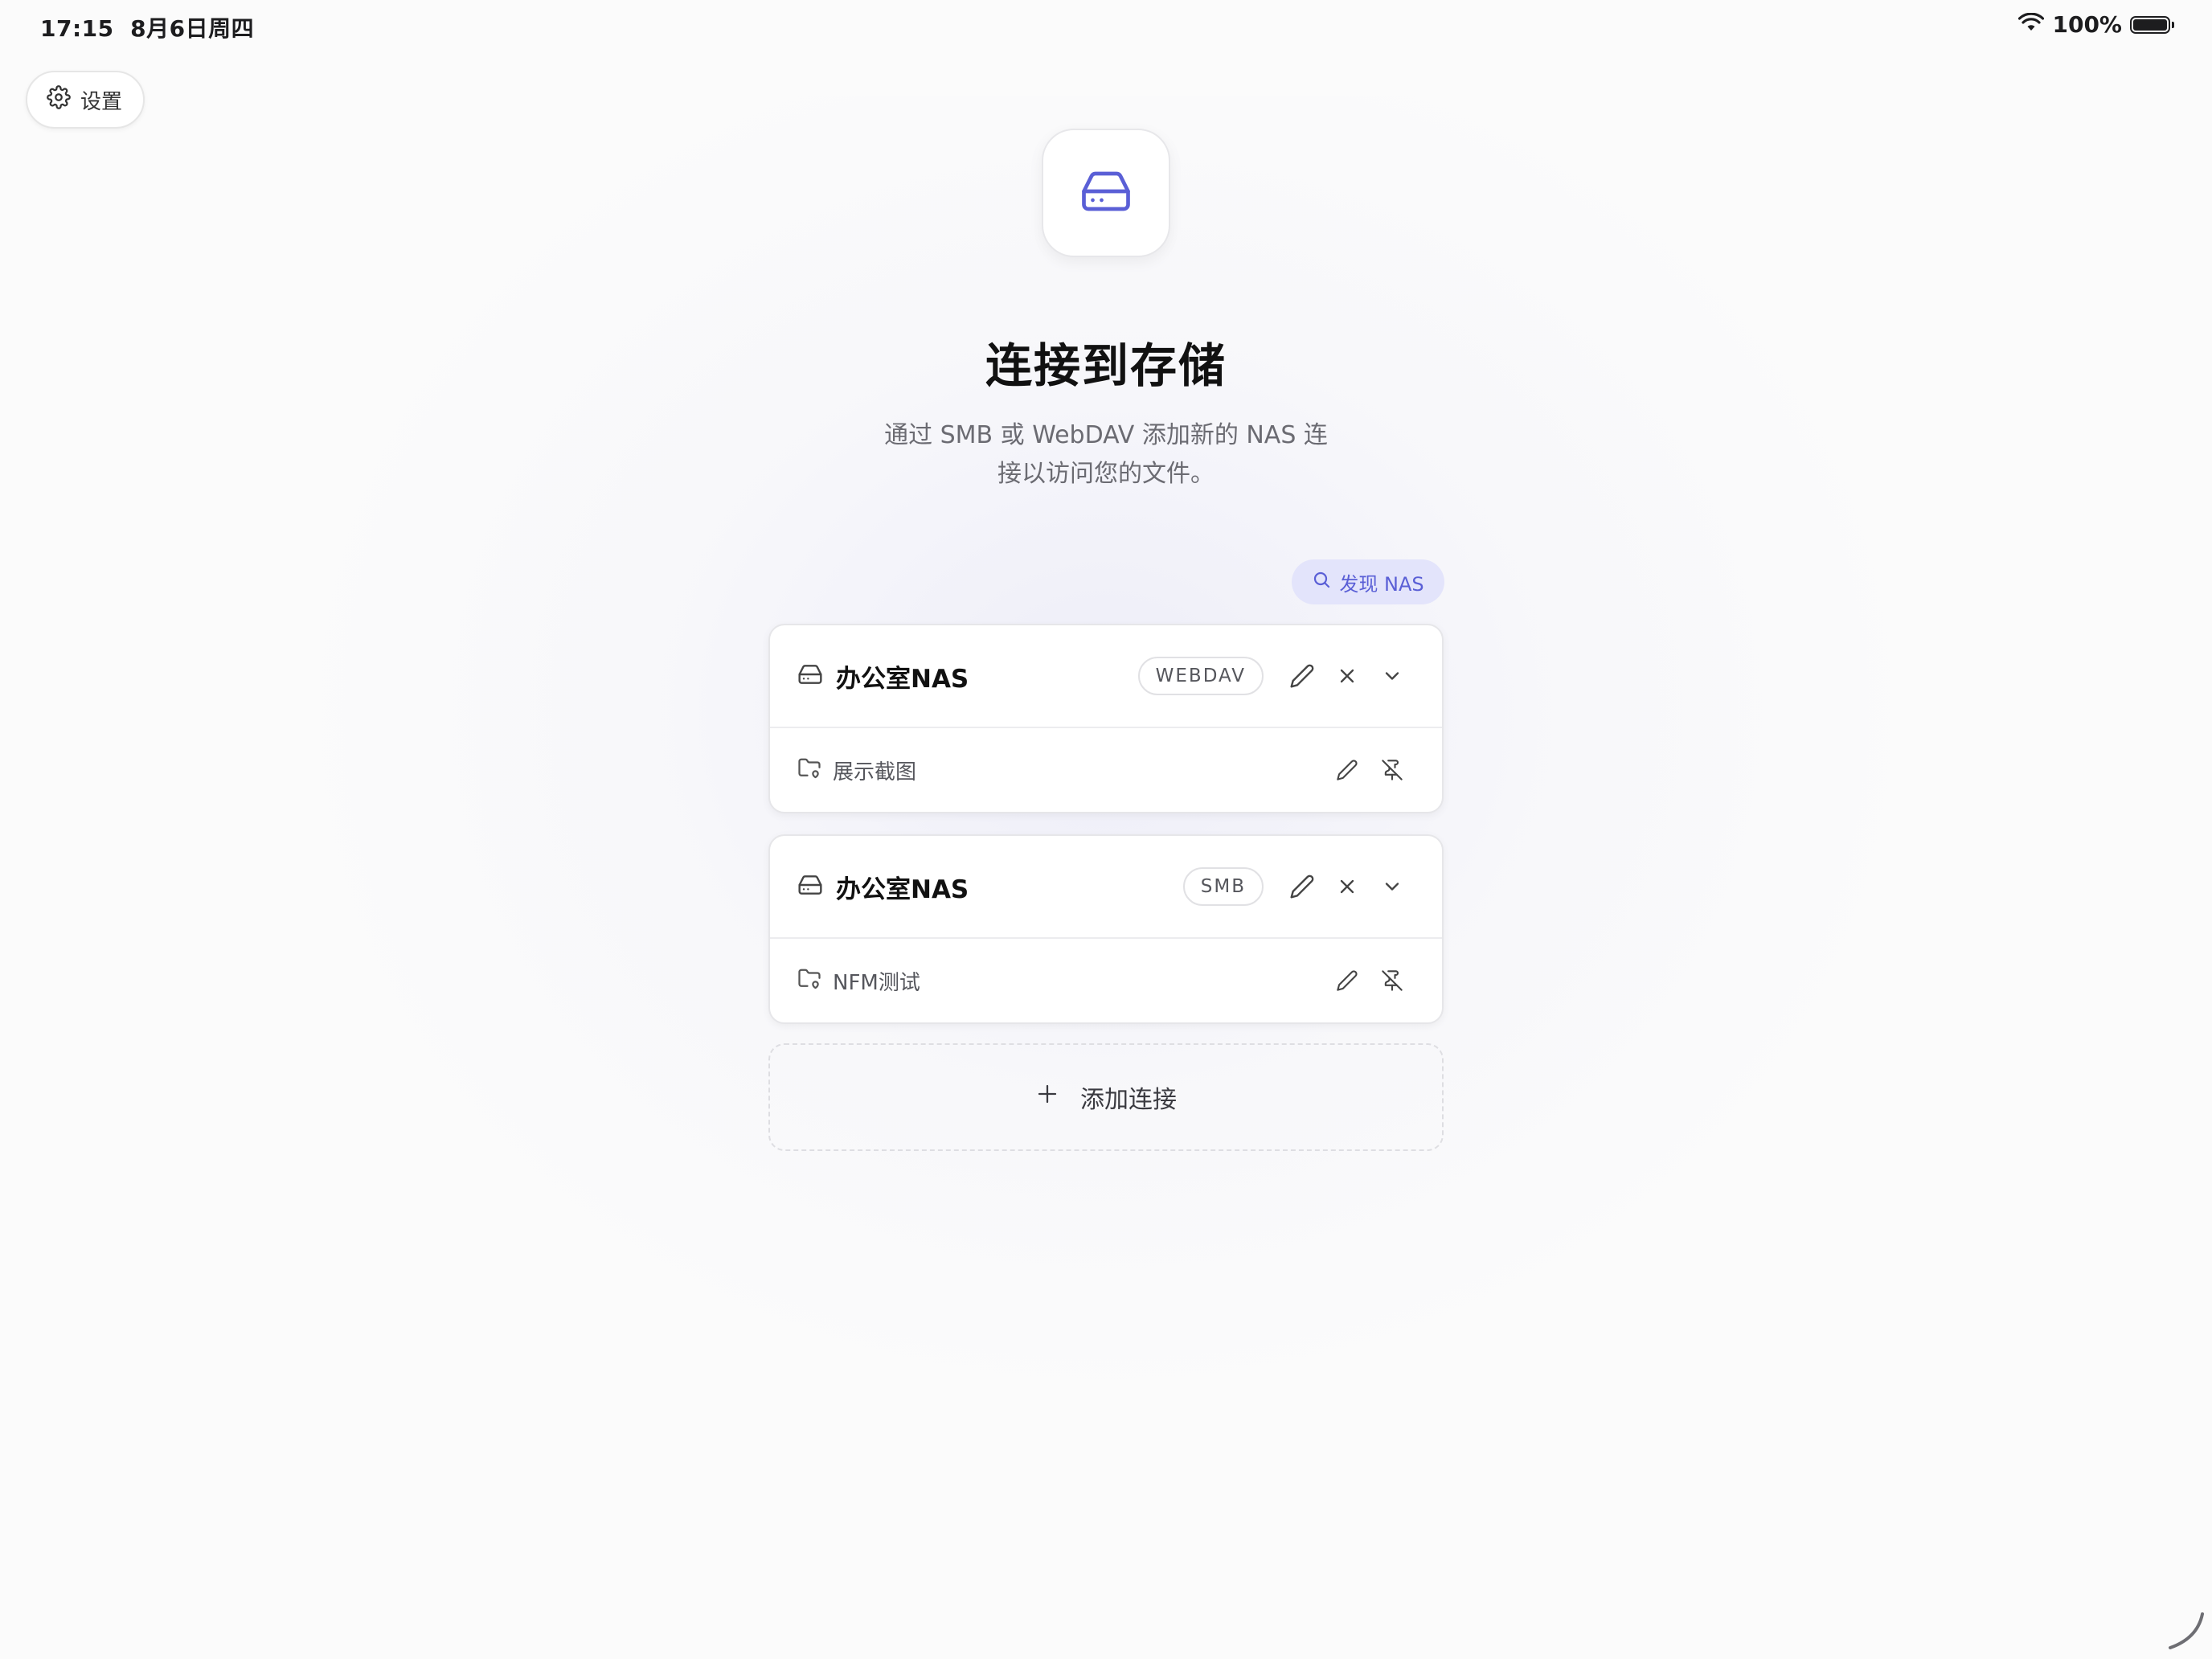 The image size is (2212, 1659). I want to click on folder-row: NFM测试, so click(1106, 980).